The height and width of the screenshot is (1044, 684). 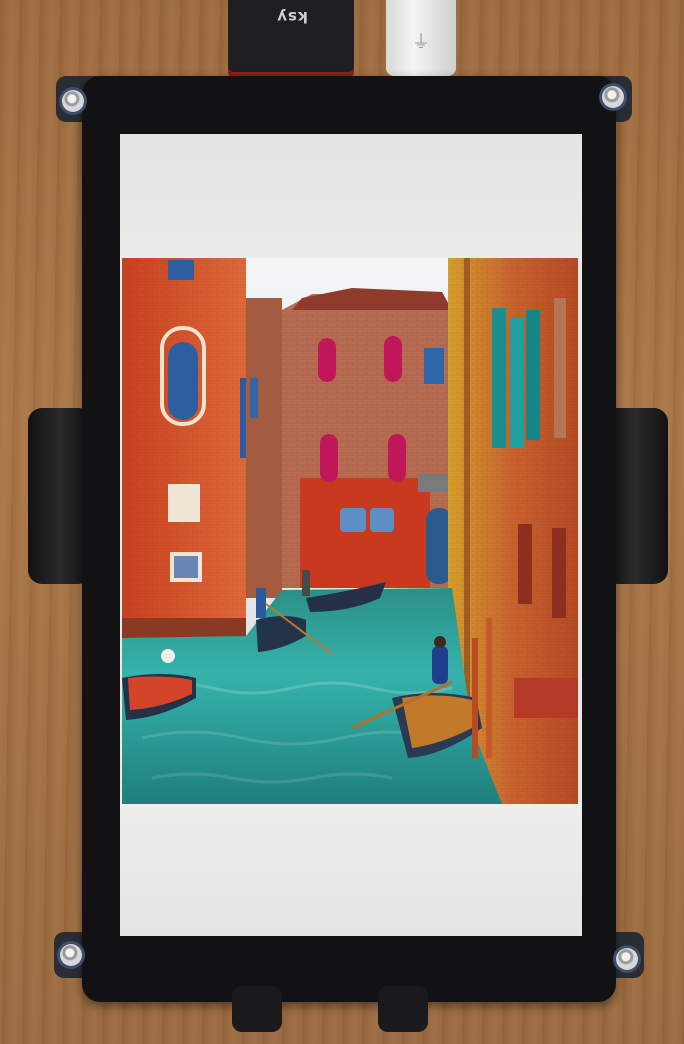 What do you see at coordinates (351, 197) in the screenshot?
I see `screen-blank-area-top` at bounding box center [351, 197].